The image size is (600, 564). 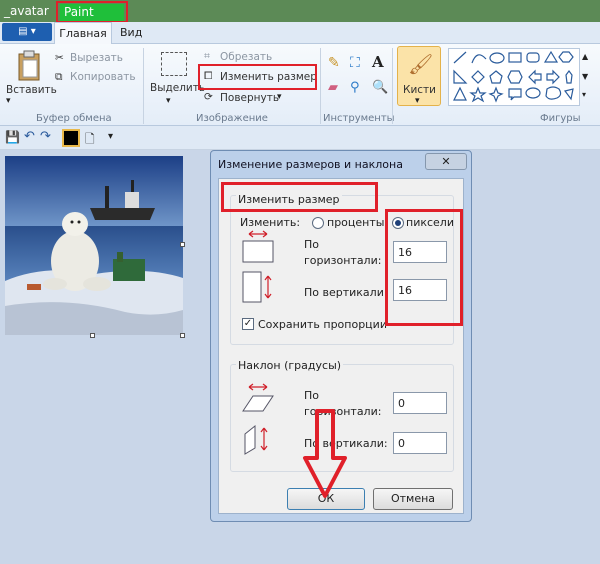 What do you see at coordinates (322, 324) in the screenshot?
I see `keep-ratio-label: Сохранить пропорции` at bounding box center [322, 324].